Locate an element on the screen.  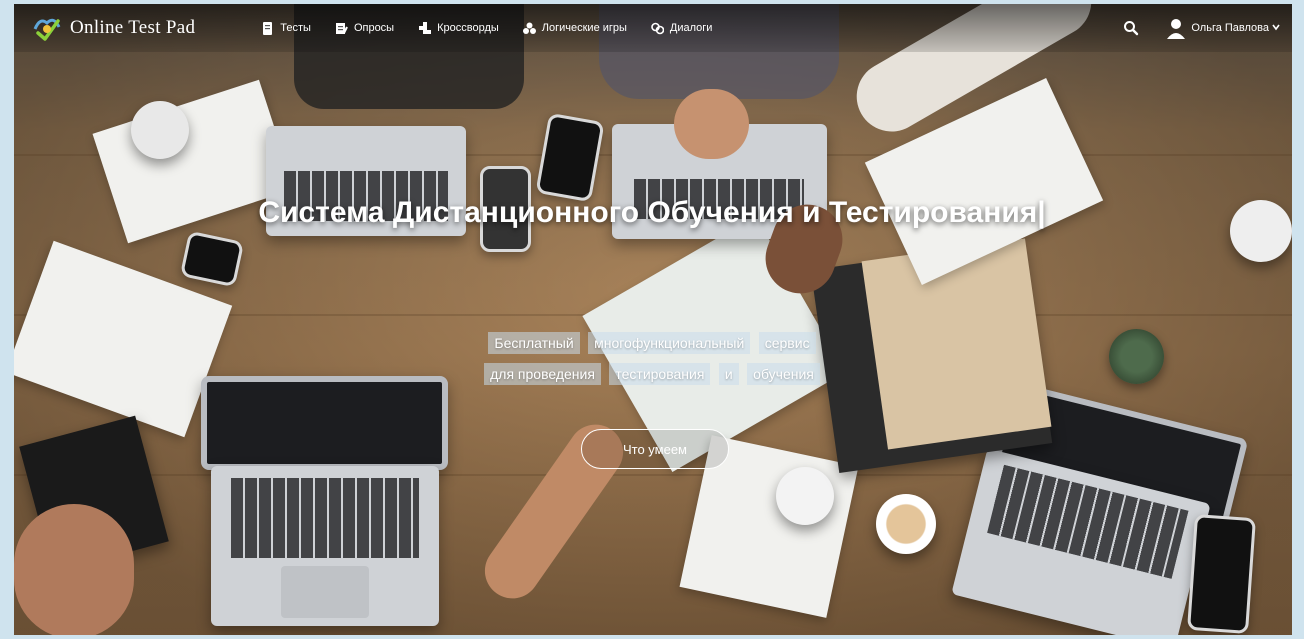
nav-item-crosswords: Кроссворды is located at coordinates (458, 28).